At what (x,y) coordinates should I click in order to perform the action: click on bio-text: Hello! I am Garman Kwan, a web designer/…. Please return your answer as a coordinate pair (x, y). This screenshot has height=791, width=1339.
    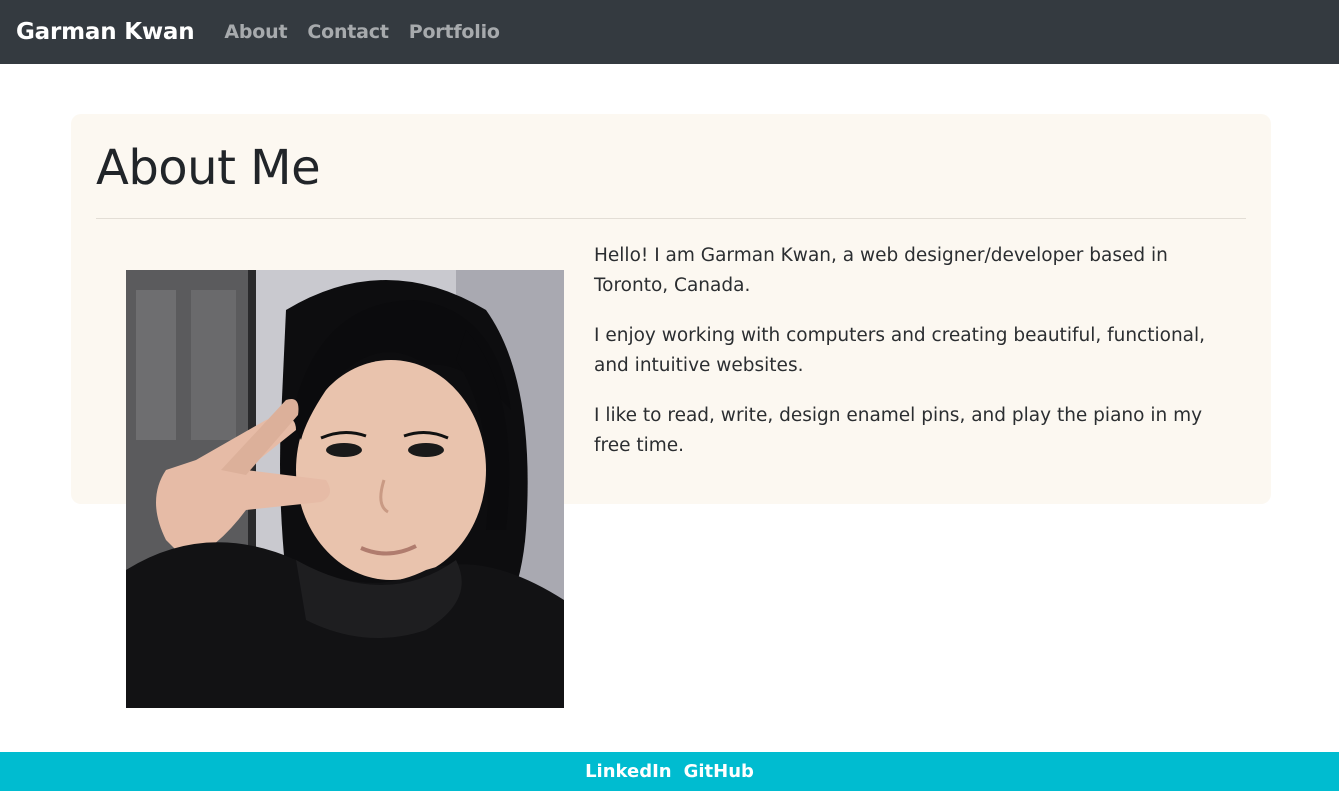
    Looking at the image, I should click on (914, 361).